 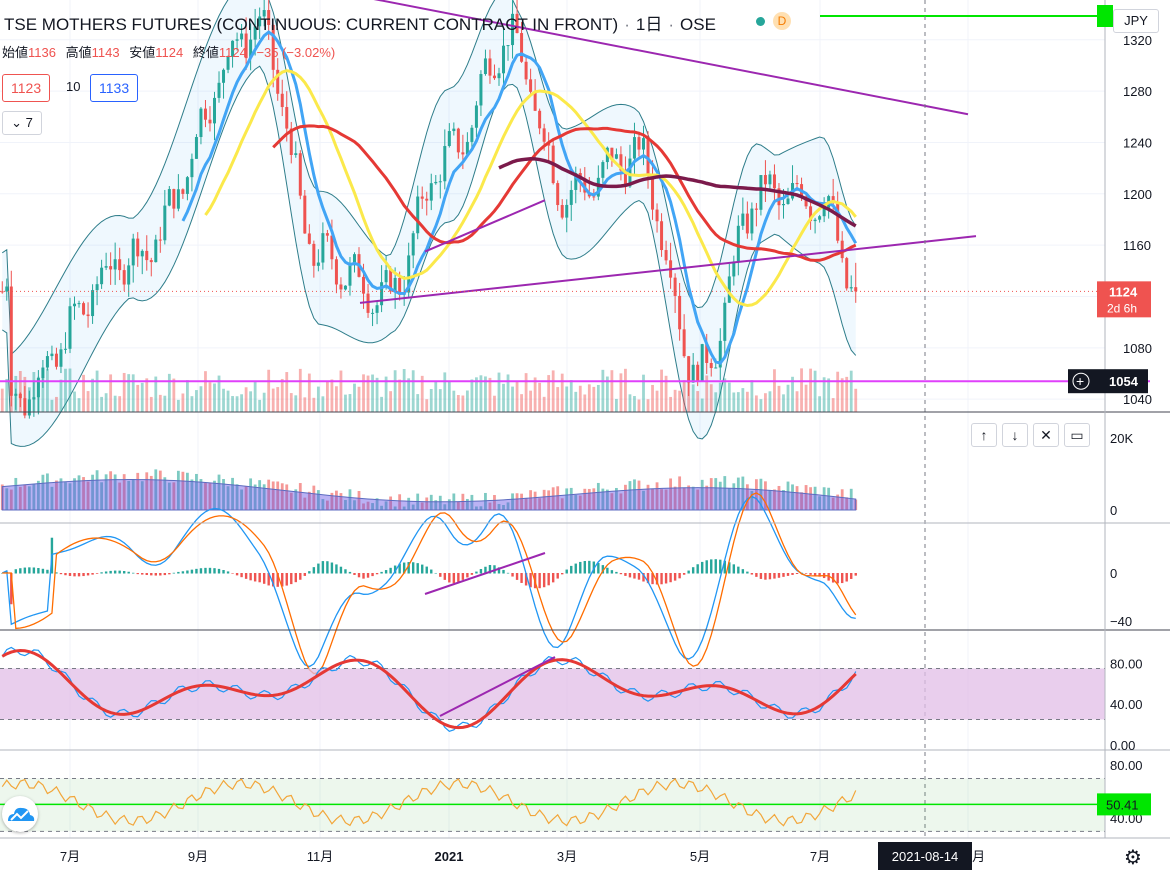 I want to click on currency-button: JPY, so click(x=1136, y=21).